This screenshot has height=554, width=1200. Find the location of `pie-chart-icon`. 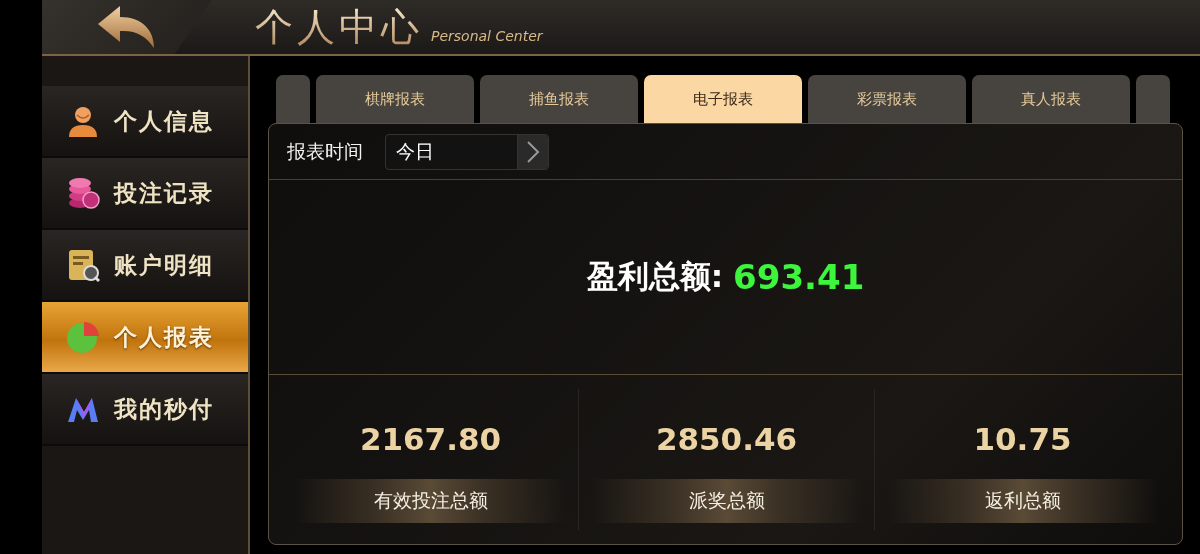

pie-chart-icon is located at coordinates (83, 337).